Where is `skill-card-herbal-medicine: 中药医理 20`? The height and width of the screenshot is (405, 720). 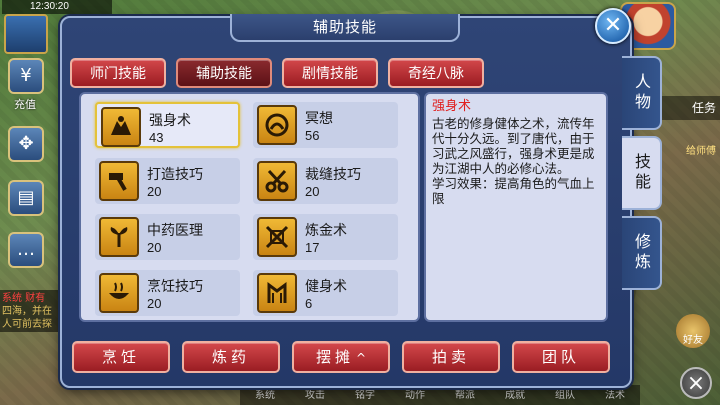 skill-card-herbal-medicine: 中药医理 20 is located at coordinates (167, 237).